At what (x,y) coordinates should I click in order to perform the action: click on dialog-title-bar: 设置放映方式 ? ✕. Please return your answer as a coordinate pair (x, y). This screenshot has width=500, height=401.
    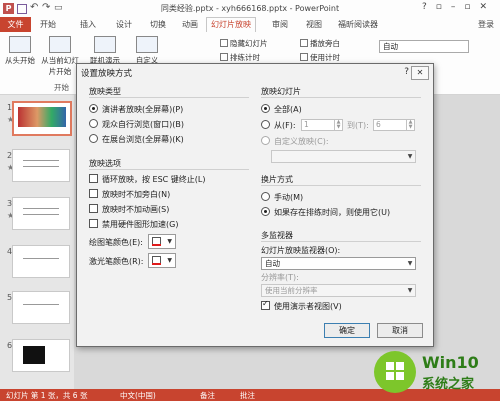
    Looking at the image, I should click on (255, 72).